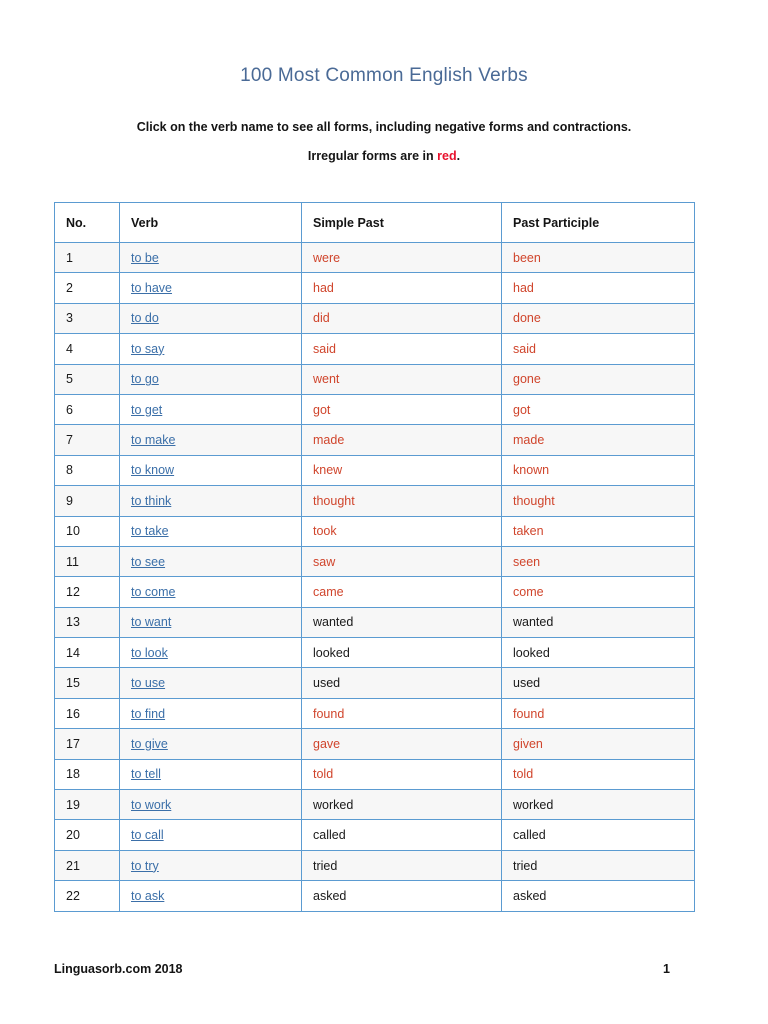 The width and height of the screenshot is (768, 1024). I want to click on cell-verb: to see, so click(210, 561).